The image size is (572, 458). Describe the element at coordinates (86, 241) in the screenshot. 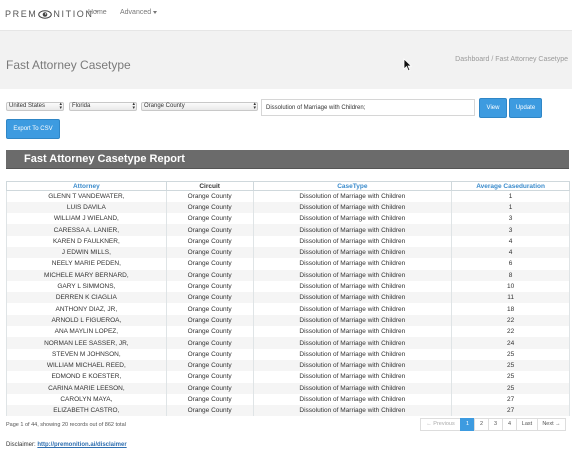

I see `attorney-cell: KAREN D FAULKNER,` at that location.